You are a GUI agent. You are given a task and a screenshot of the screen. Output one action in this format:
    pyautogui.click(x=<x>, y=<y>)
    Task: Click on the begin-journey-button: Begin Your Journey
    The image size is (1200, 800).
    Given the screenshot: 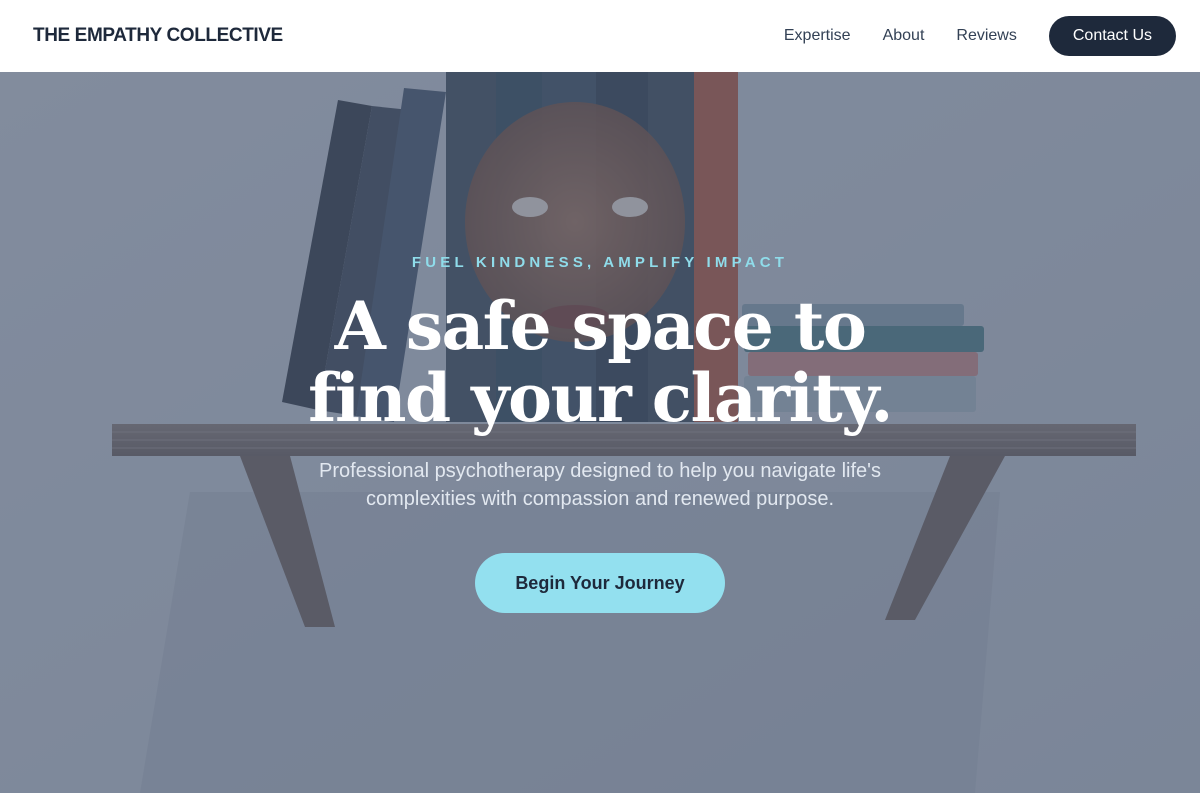 What is the action you would take?
    pyautogui.click(x=600, y=583)
    